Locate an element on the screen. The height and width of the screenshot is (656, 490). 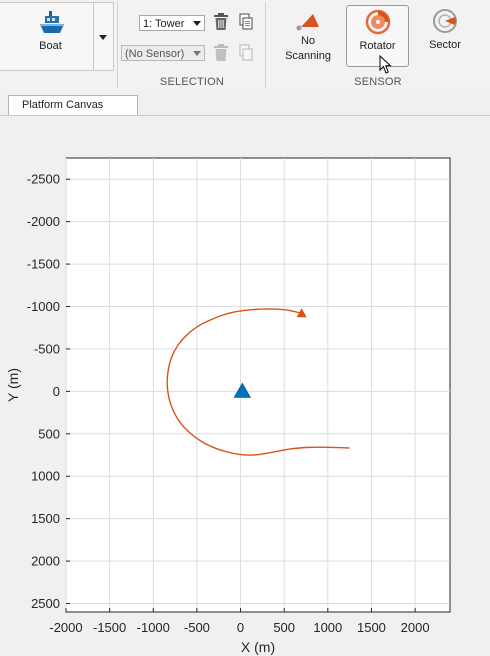
rotator-button: Rotator is located at coordinates (377, 36).